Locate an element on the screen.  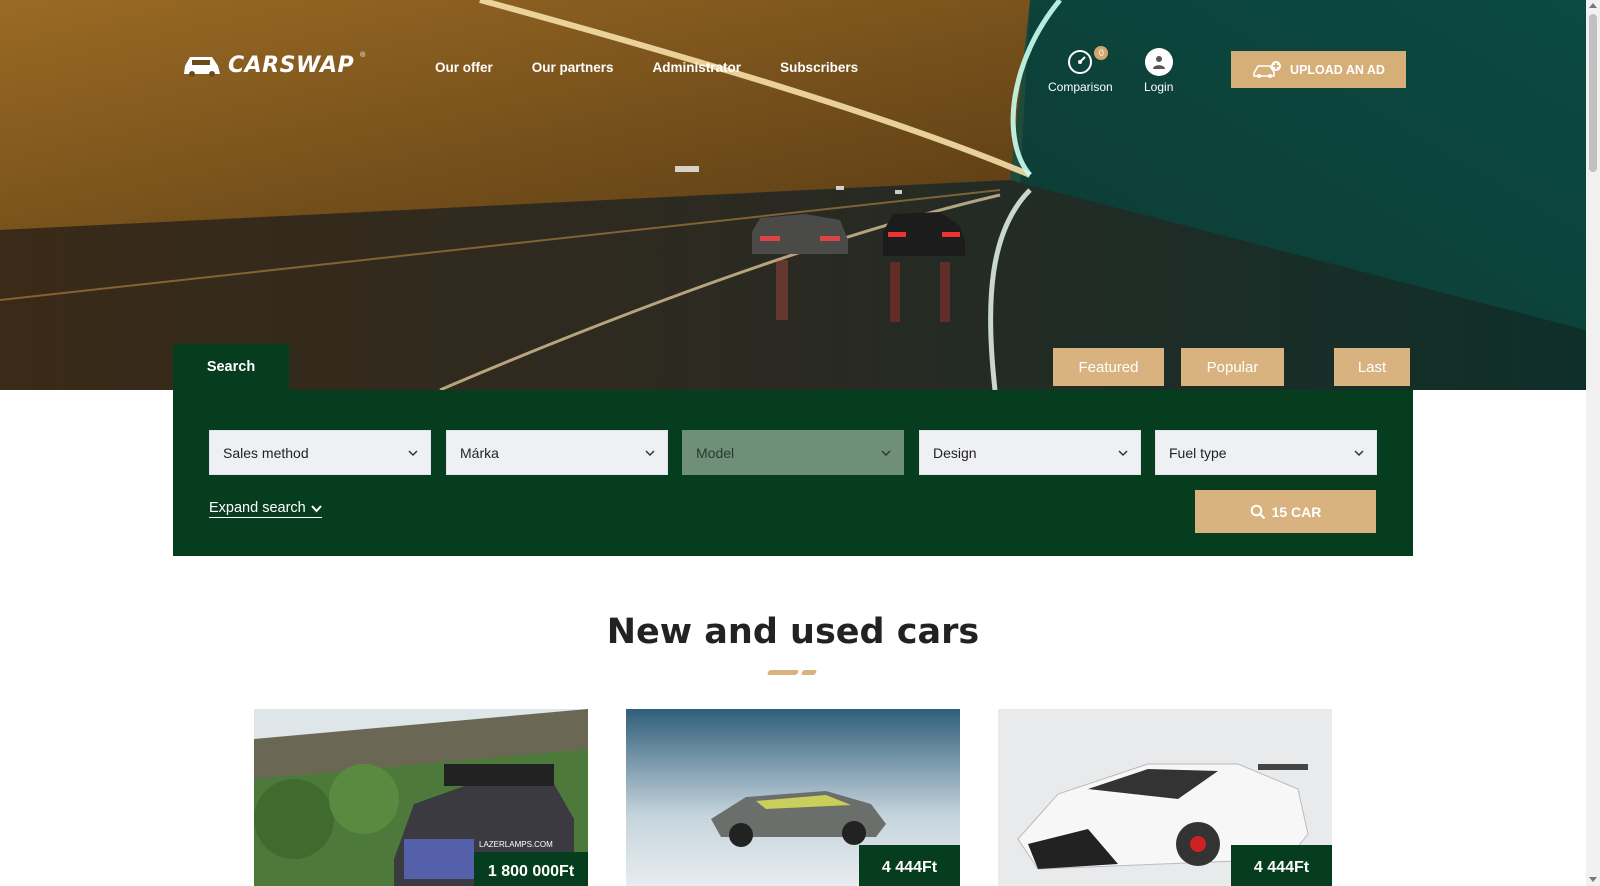
fuel-type-value: Fuel type is located at coordinates (1198, 452).